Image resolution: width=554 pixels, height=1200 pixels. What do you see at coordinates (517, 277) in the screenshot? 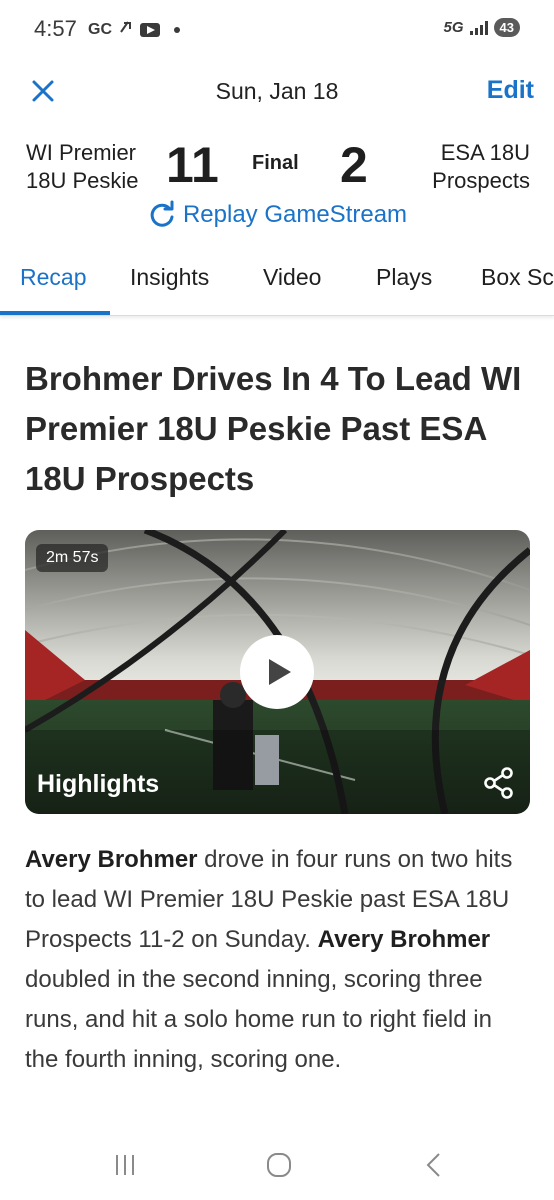
I see `tab-box-score: Box Sc` at bounding box center [517, 277].